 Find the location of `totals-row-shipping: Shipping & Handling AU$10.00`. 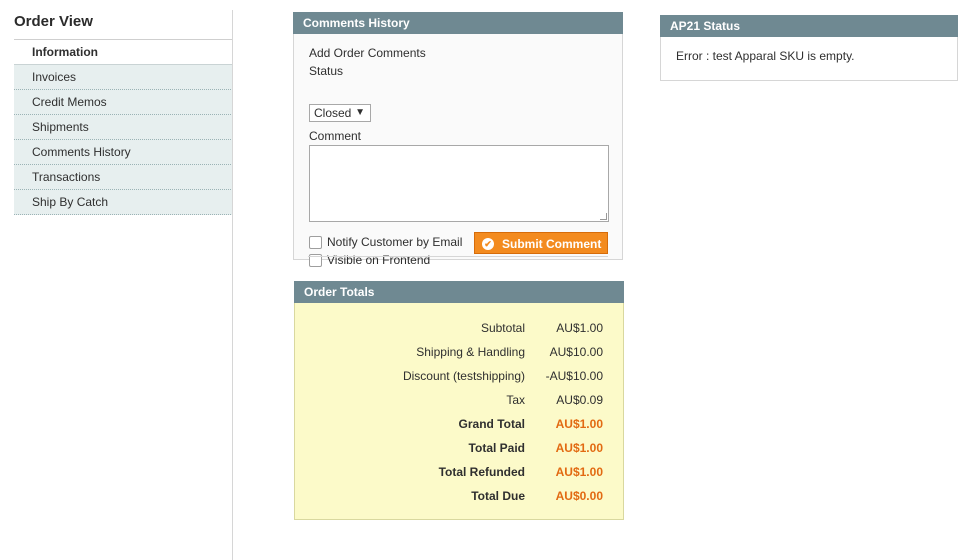

totals-row-shipping: Shipping & Handling AU$10.00 is located at coordinates (459, 356).